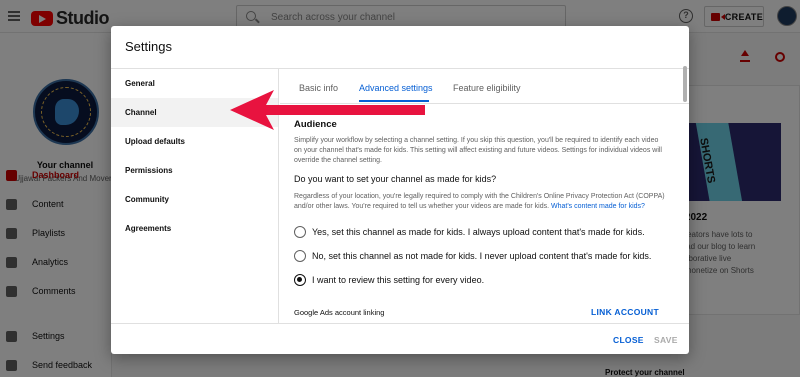 This screenshot has height=377, width=800. I want to click on divider, so click(400, 323).